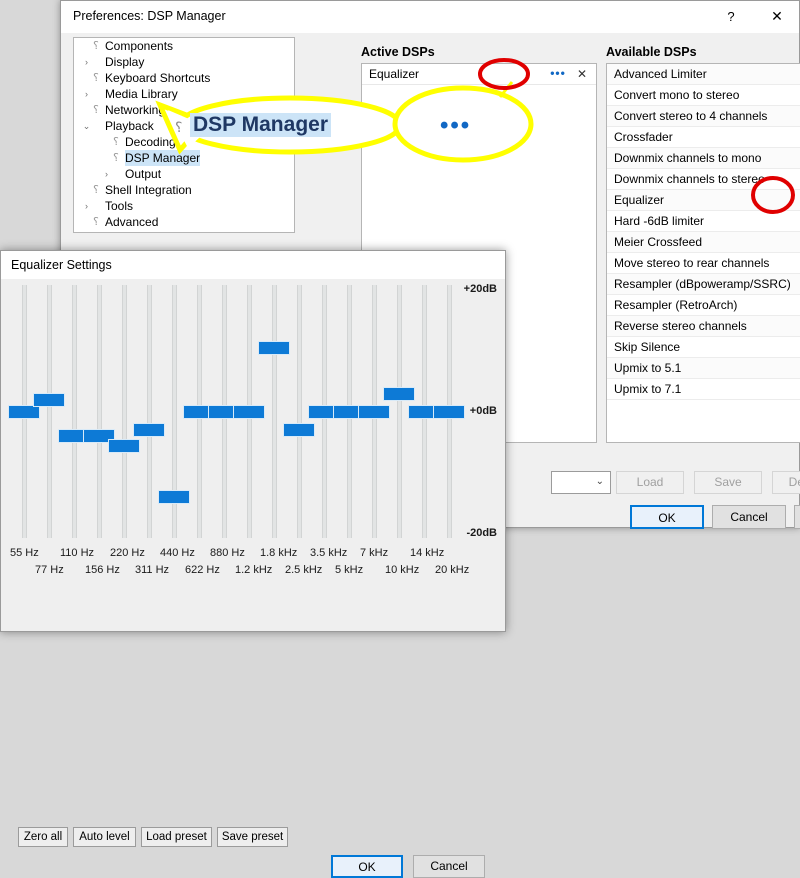  I want to click on tree-item-label: Keyboard Shortcuts, so click(158, 78).